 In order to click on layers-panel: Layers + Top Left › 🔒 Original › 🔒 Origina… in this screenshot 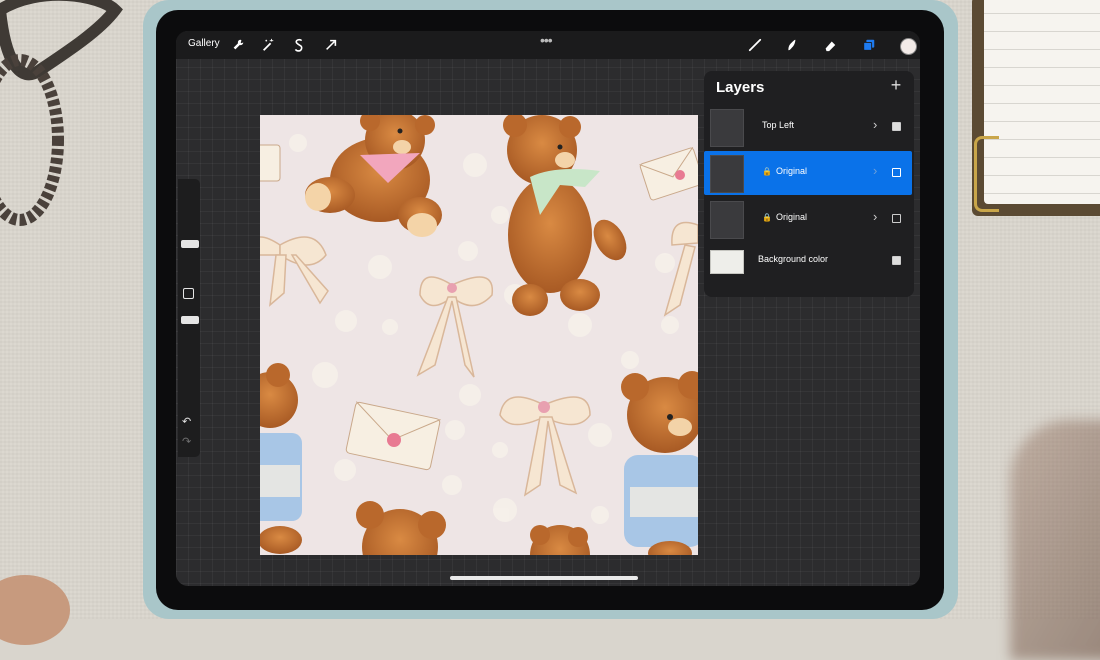, I will do `click(809, 184)`.